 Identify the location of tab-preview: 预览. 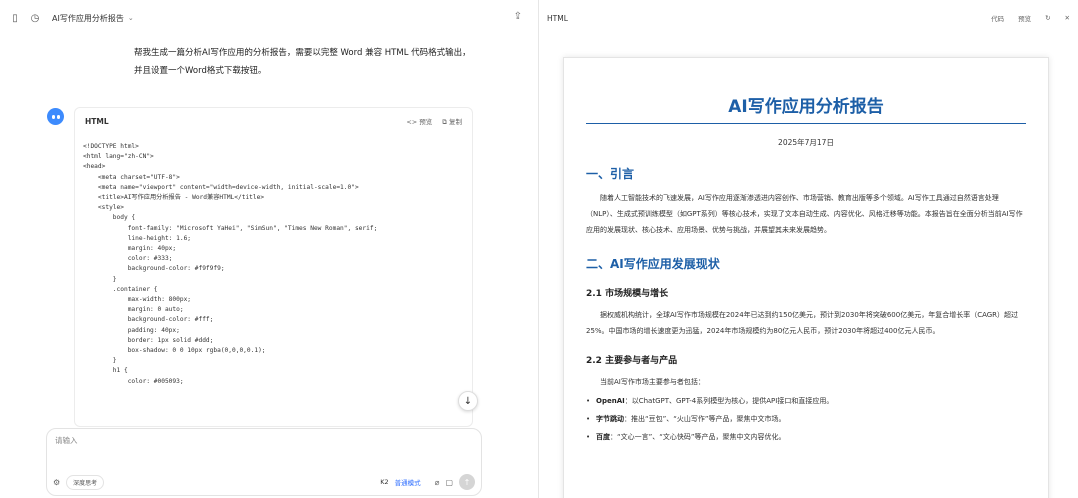
(1024, 18).